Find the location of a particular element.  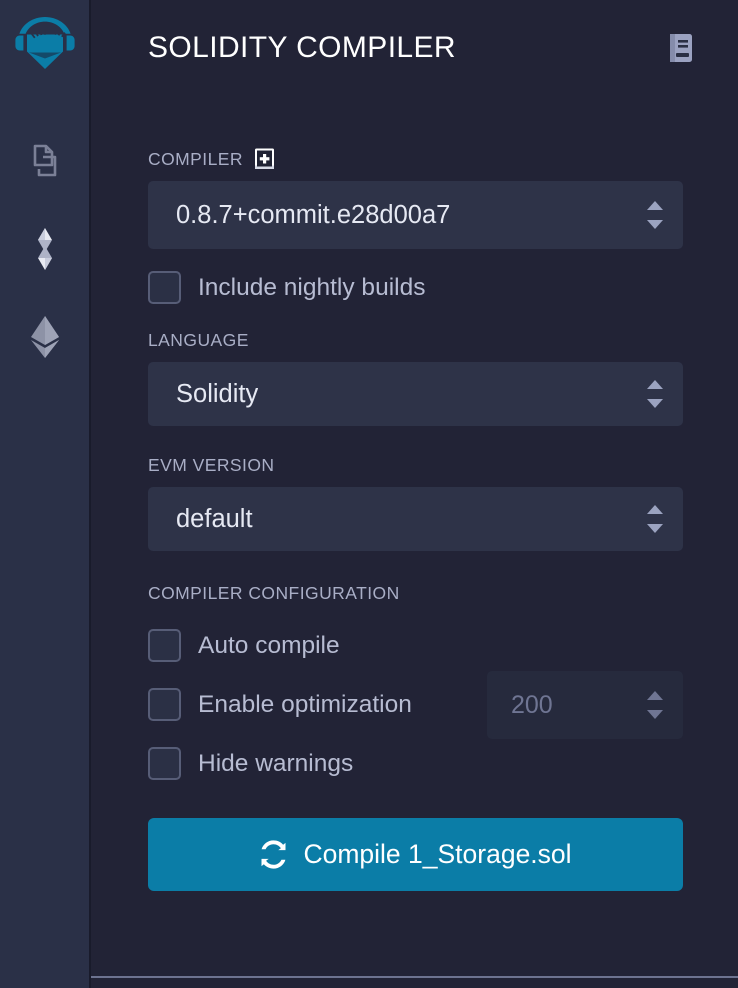

sidebar-item-remix-home is located at coordinates (45, 49).